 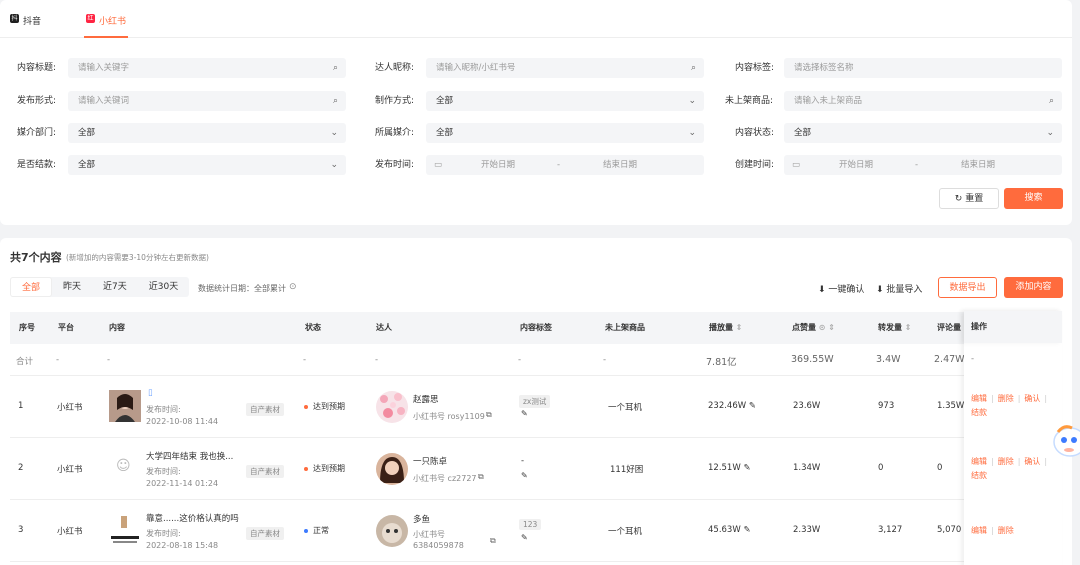 What do you see at coordinates (726, 328) in the screenshot?
I see `col-plays: 播放量 ⇕` at bounding box center [726, 328].